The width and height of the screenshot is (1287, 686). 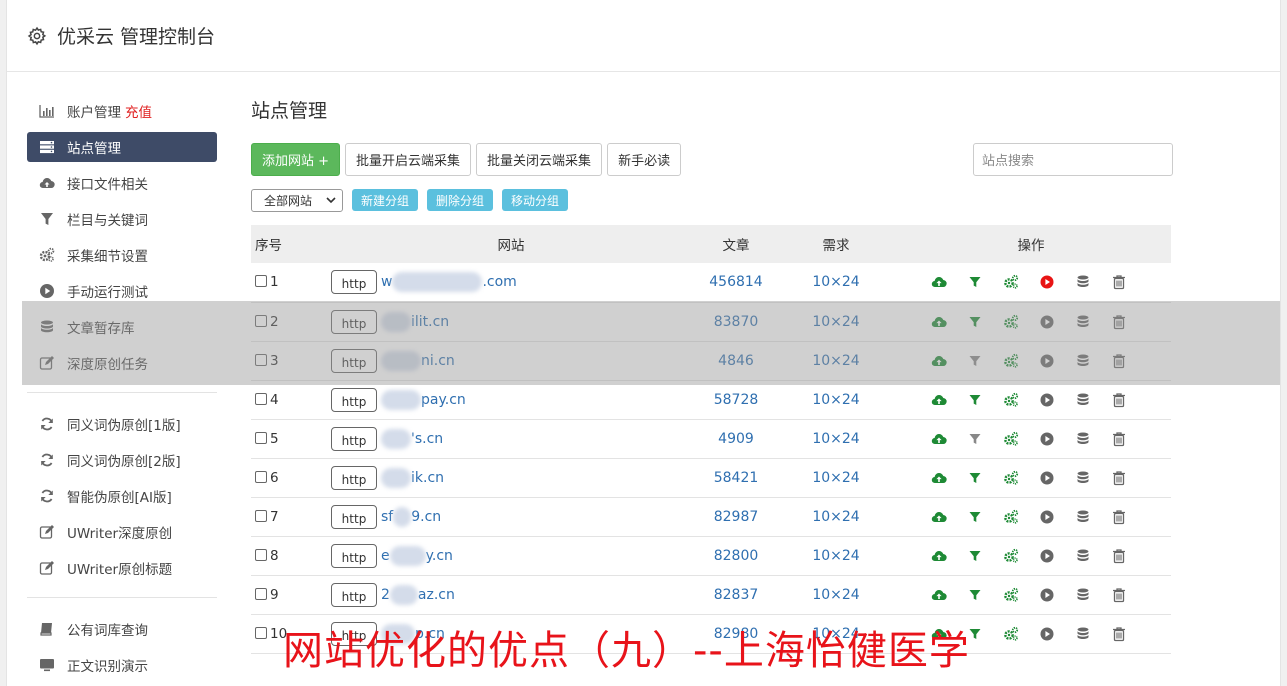 What do you see at coordinates (122, 532) in the screenshot?
I see `sidebar-item-uwriter-deep: UWriter深度原创` at bounding box center [122, 532].